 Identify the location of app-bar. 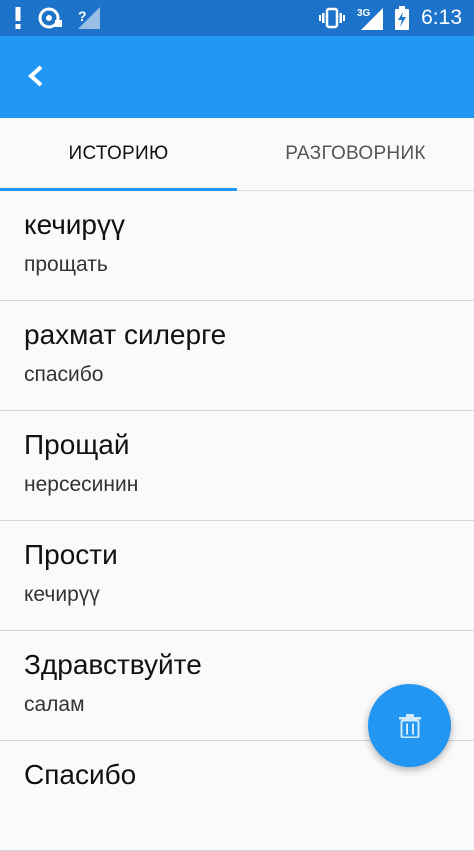
(237, 77).